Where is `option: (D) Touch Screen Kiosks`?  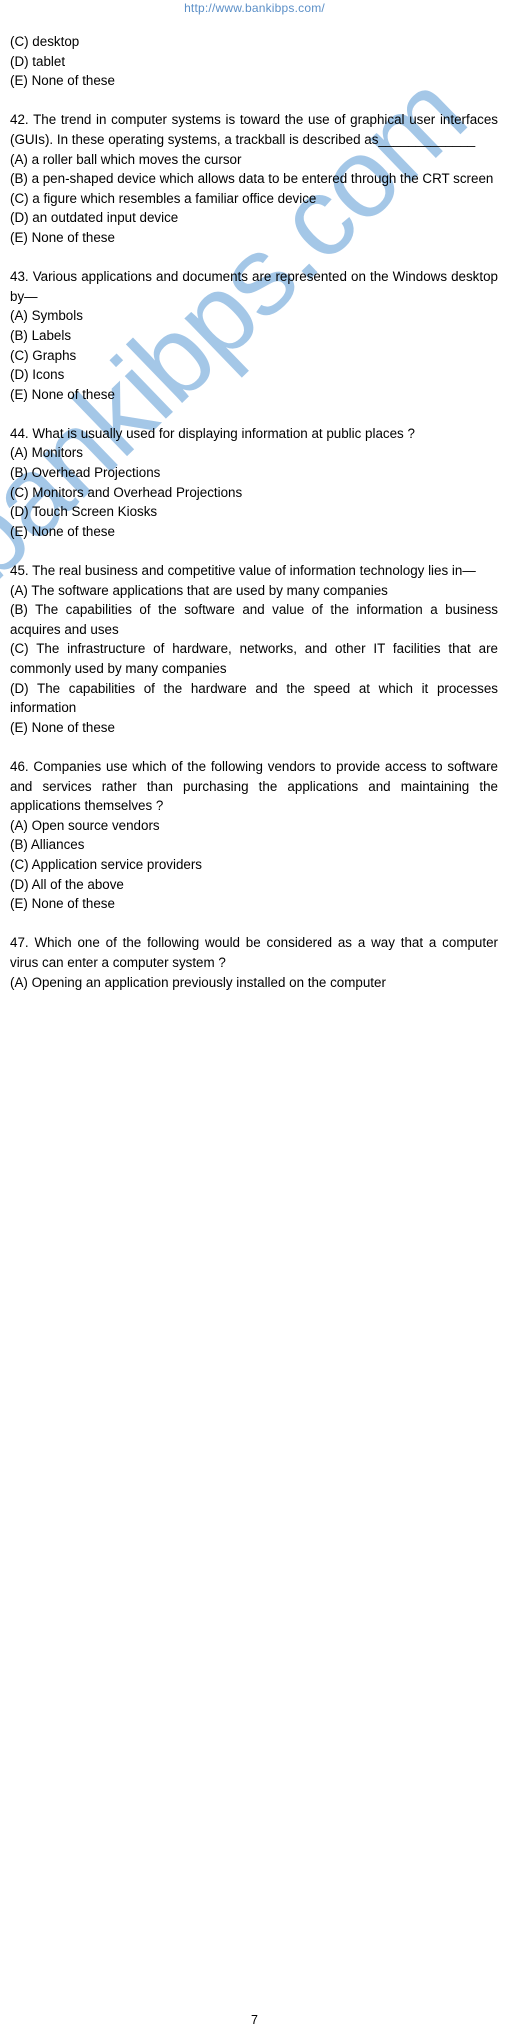
option: (D) Touch Screen Kiosks is located at coordinates (84, 512).